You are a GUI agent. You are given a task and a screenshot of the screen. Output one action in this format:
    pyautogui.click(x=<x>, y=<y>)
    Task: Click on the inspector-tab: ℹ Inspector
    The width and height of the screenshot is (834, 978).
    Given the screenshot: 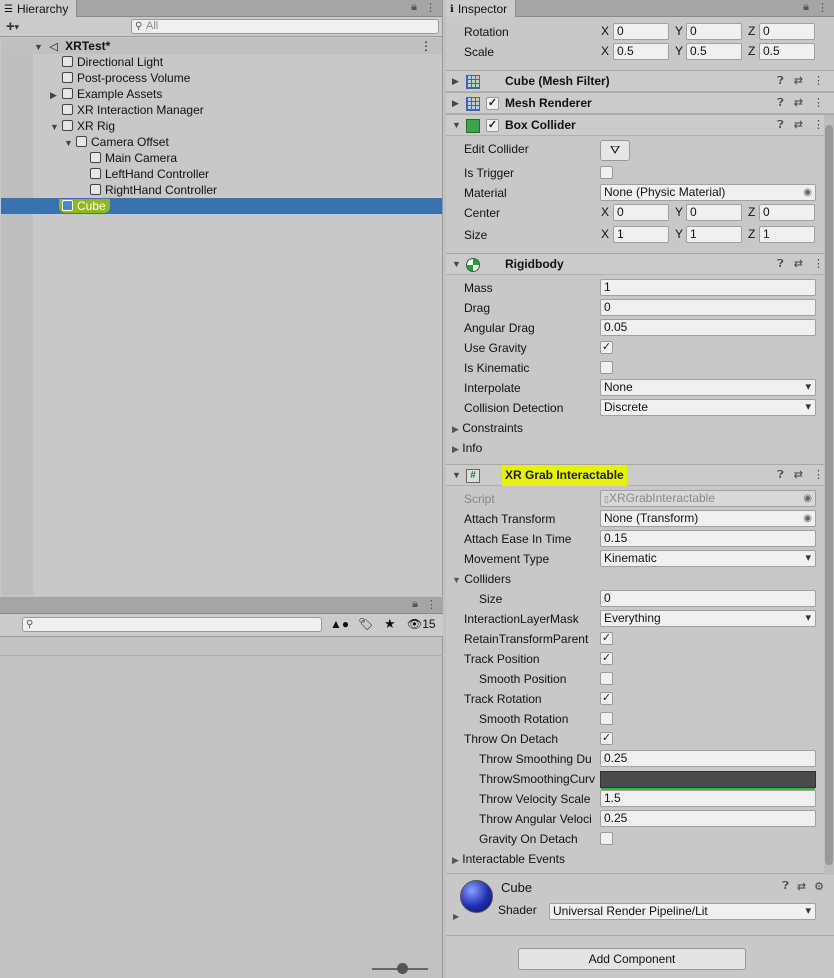 What is the action you would take?
    pyautogui.click(x=481, y=8)
    